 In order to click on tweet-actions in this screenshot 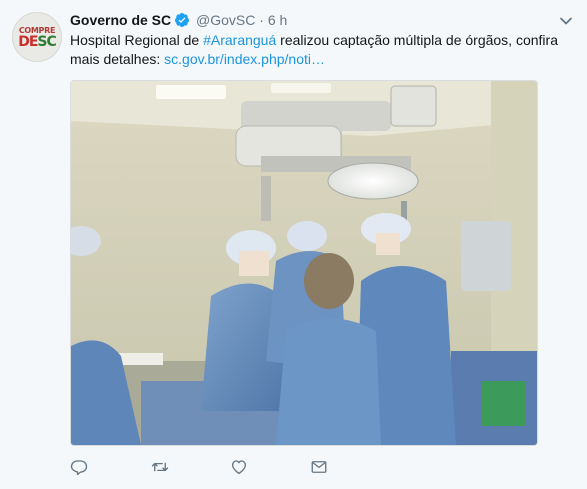, I will do `click(230, 467)`.